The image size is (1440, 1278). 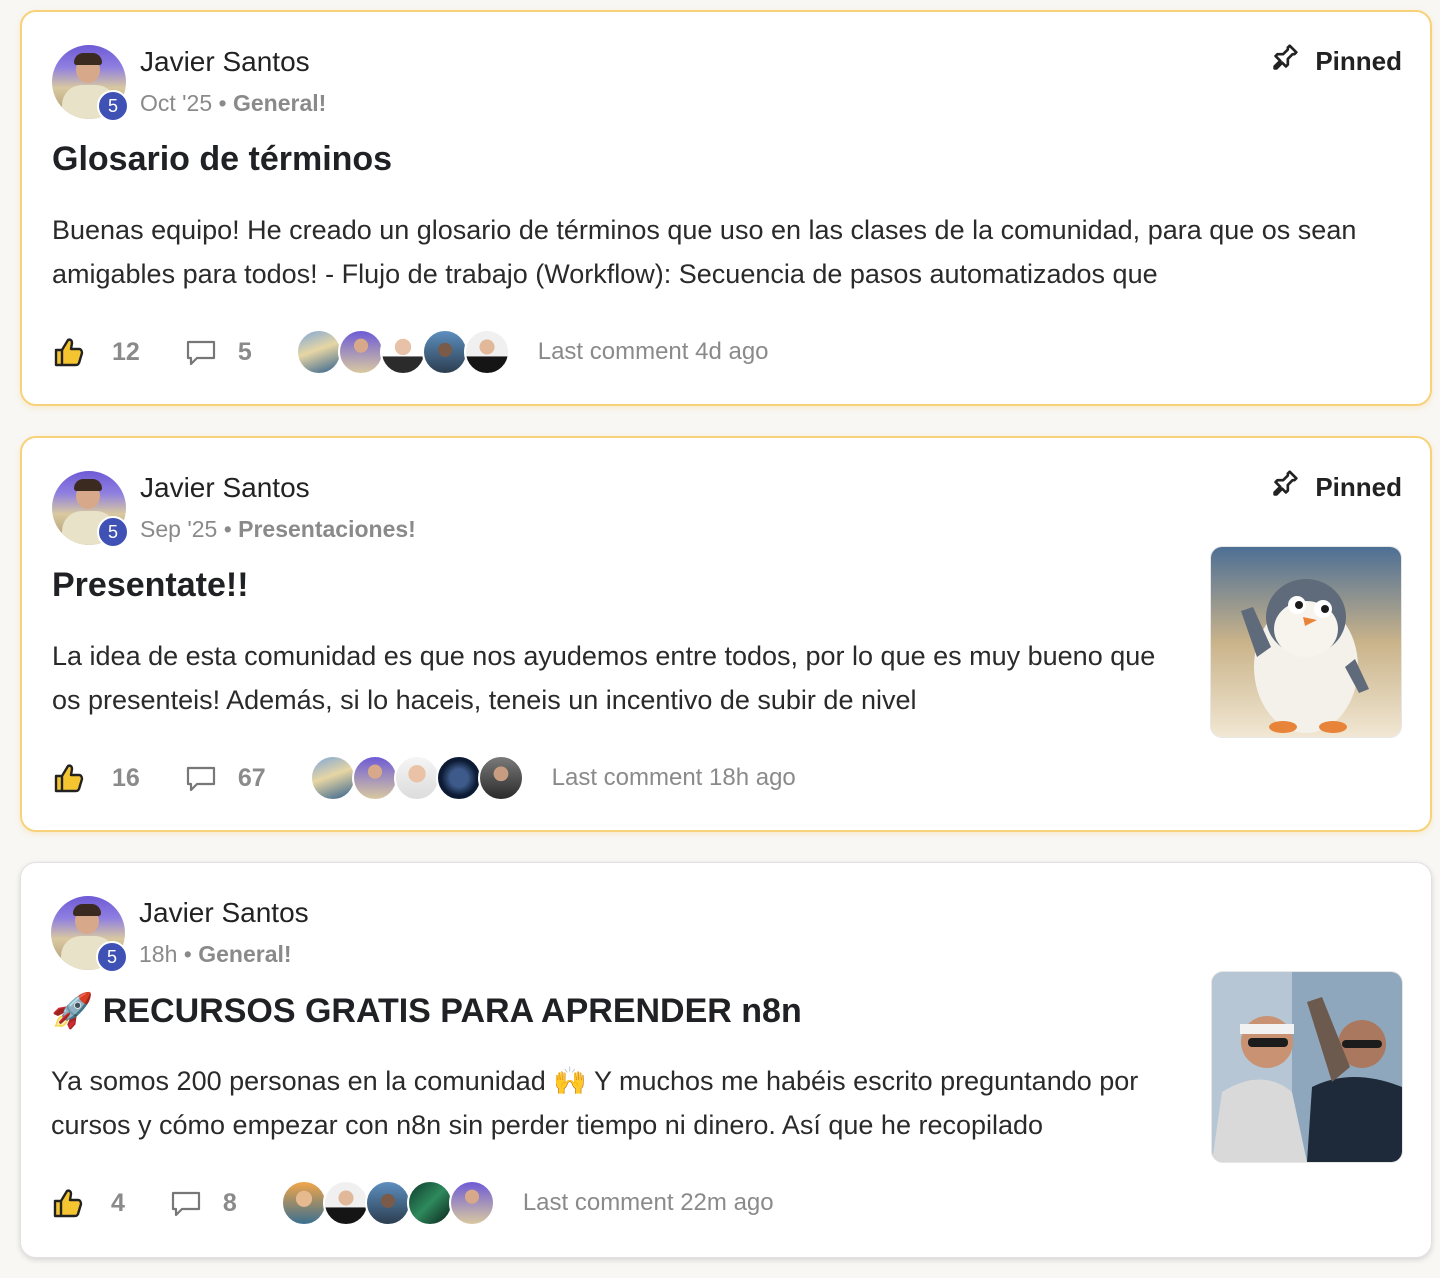 I want to click on post-meta: 18h • General!, so click(x=215, y=954).